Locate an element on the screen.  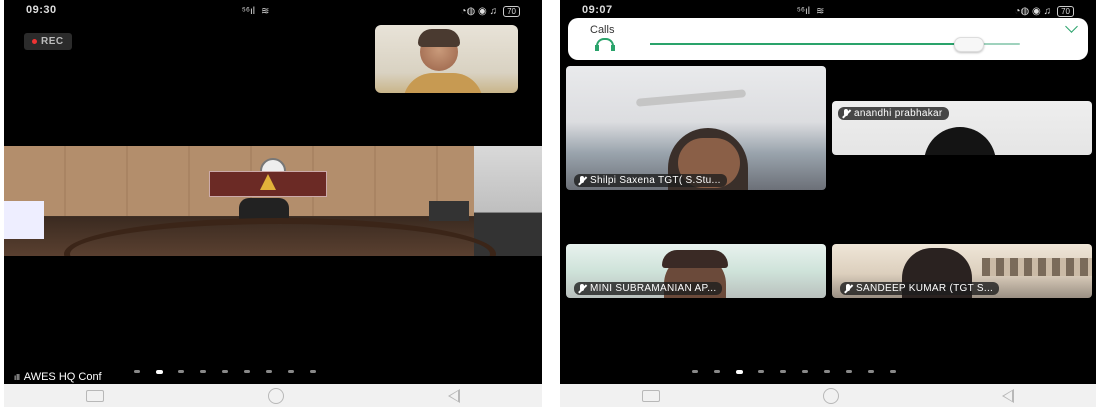
volume-slider-thumb is located at coordinates (969, 44).